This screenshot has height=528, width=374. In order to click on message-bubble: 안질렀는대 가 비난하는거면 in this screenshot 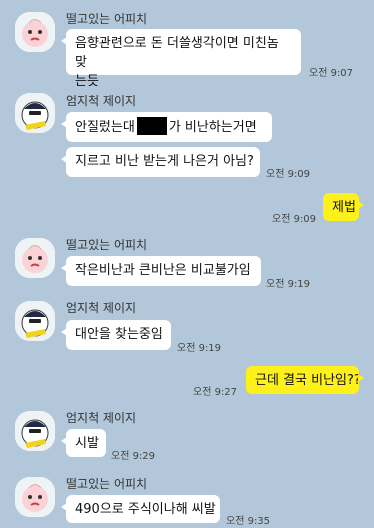, I will do `click(166, 127)`.